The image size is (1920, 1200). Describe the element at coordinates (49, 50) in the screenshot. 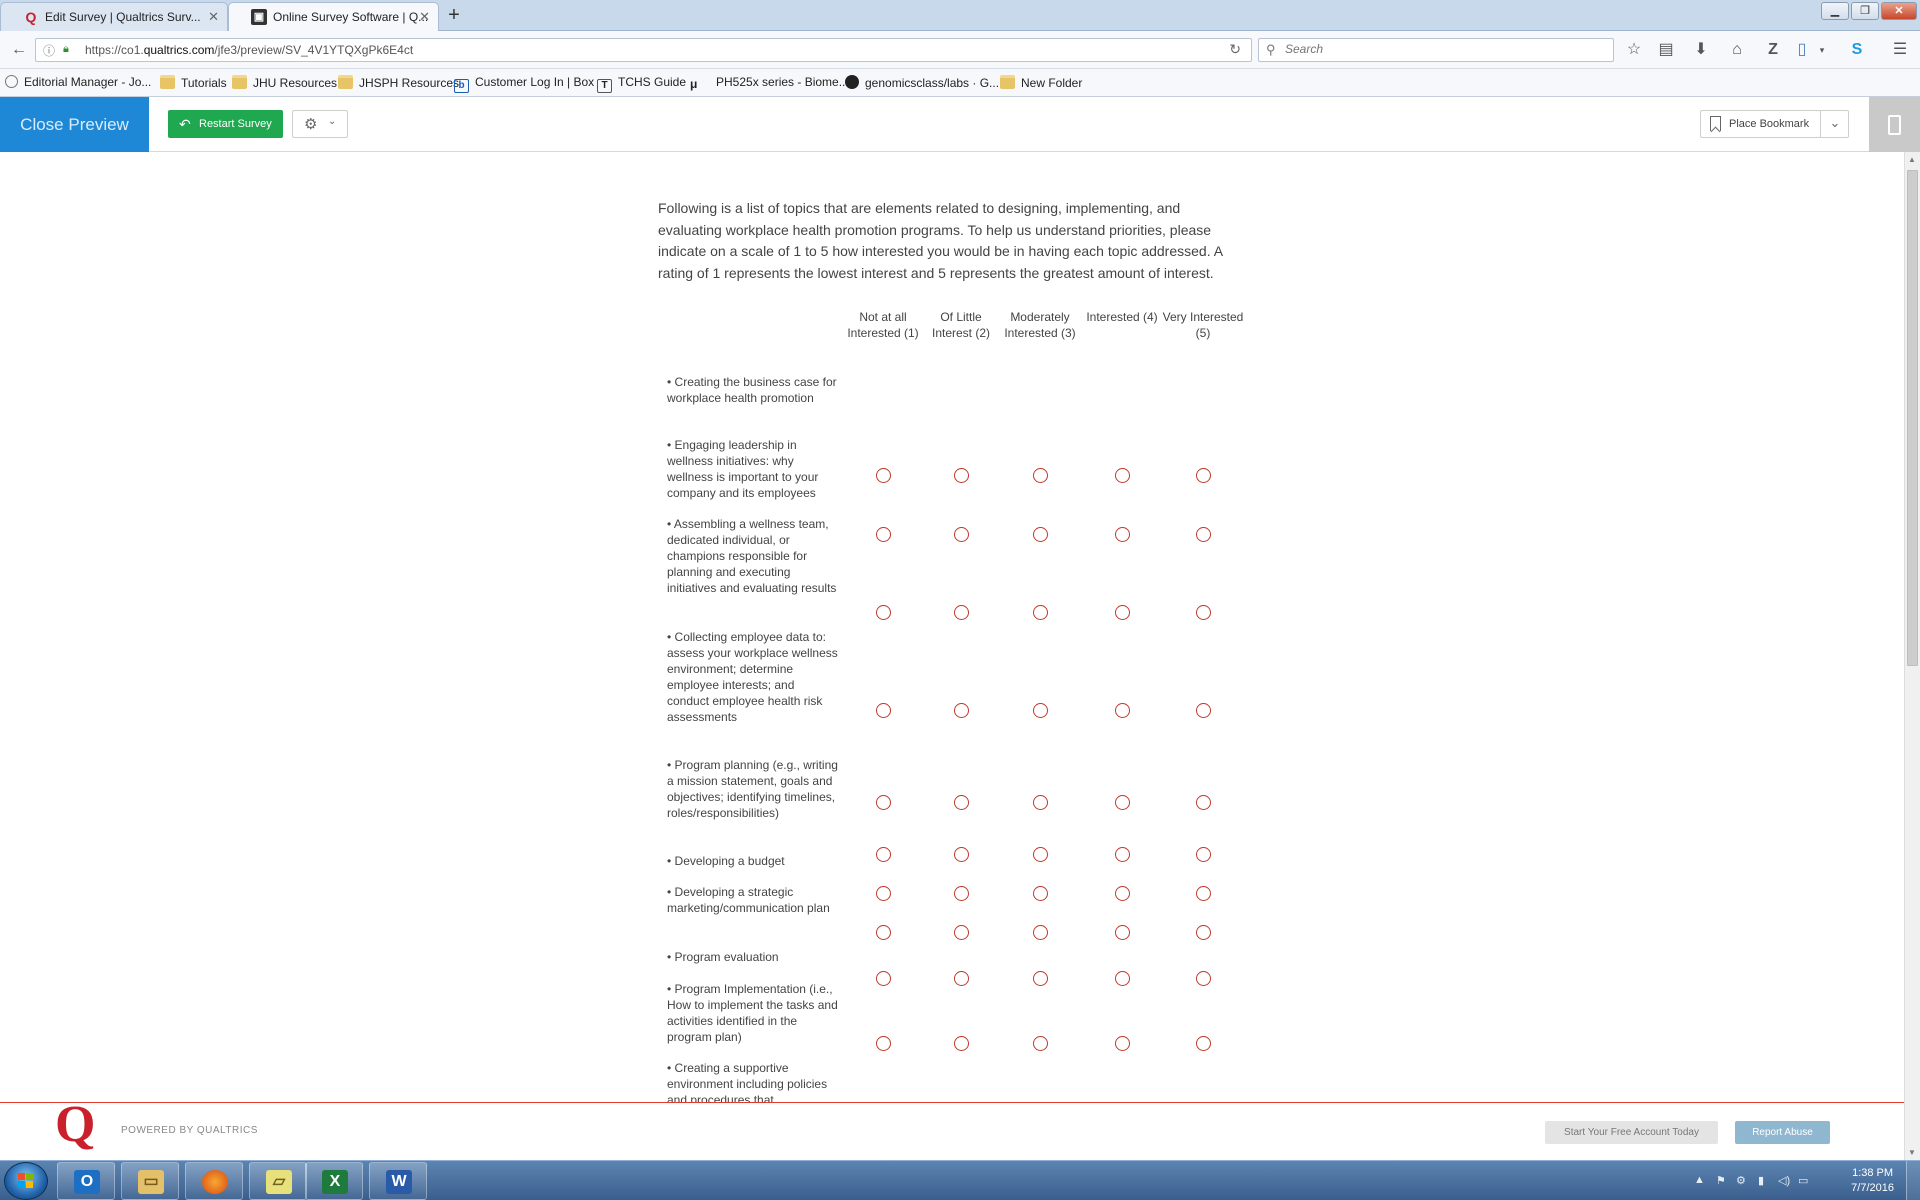

I see `site-info-icon: ⓘ` at that location.